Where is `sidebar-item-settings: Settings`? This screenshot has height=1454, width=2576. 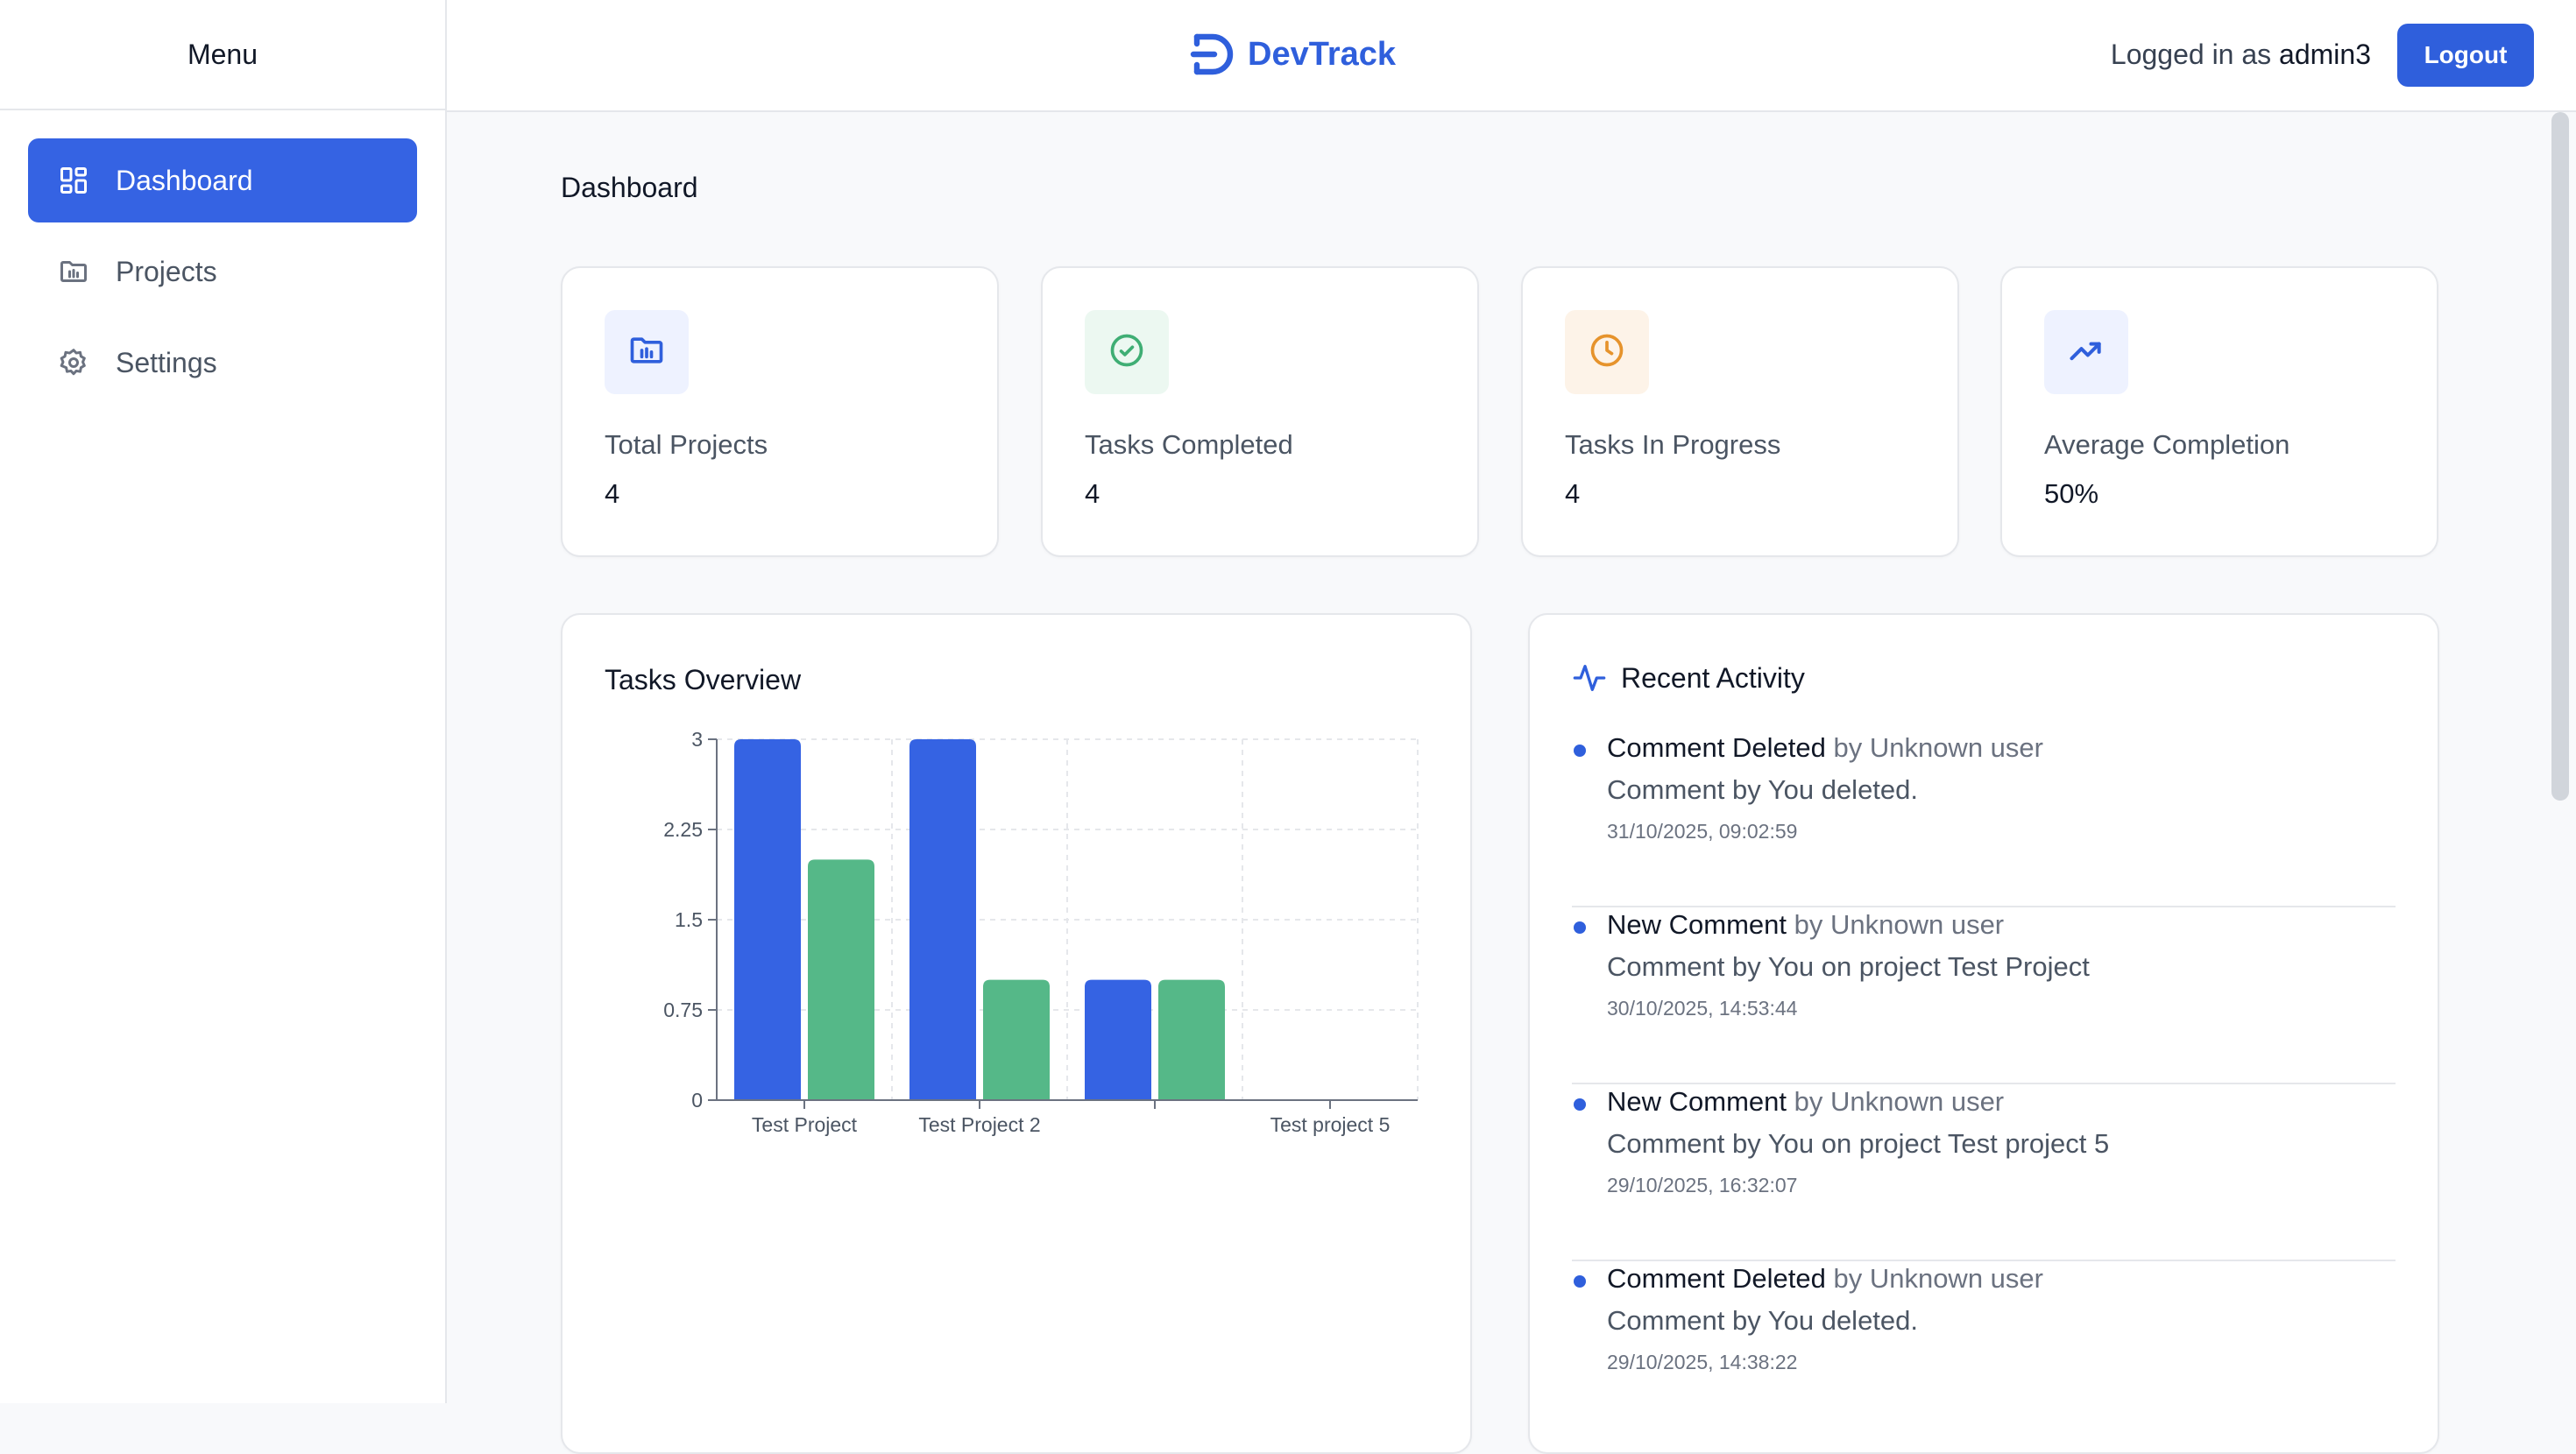 sidebar-item-settings: Settings is located at coordinates (222, 363).